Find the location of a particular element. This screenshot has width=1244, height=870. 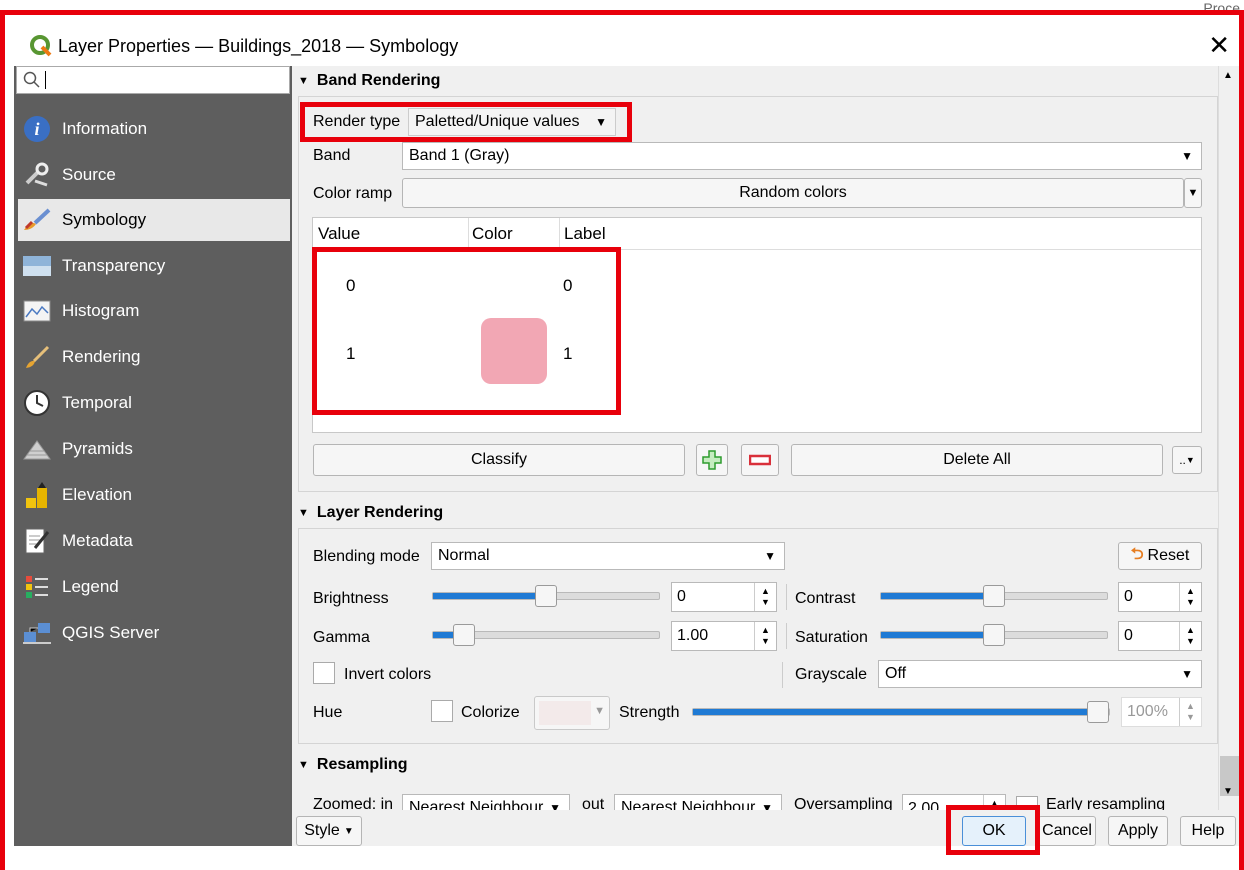

style-menu-button: Style ▼ is located at coordinates (329, 831).